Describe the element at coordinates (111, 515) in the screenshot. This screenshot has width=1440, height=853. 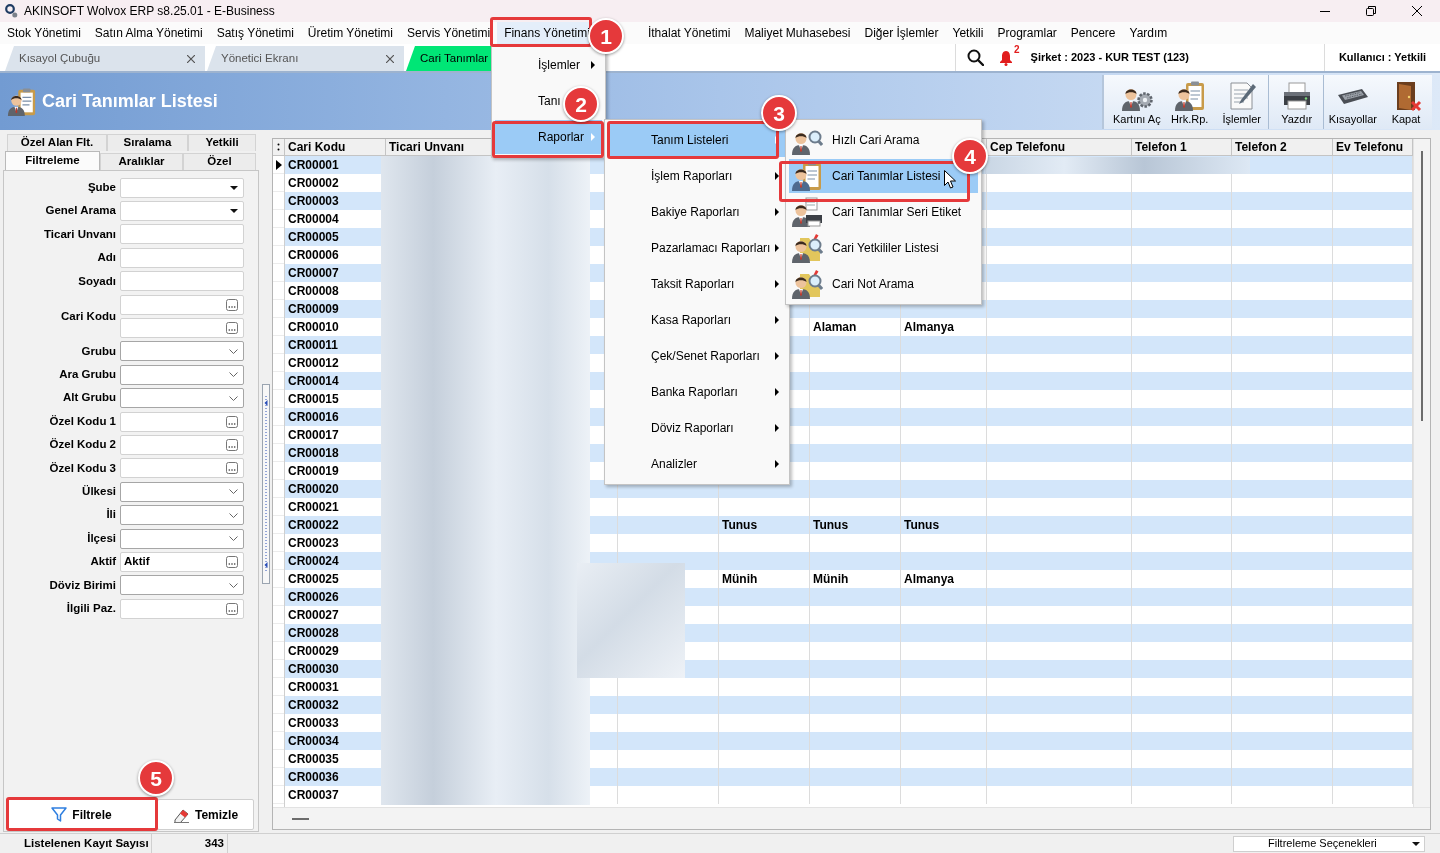
I see `field-label: İli` at that location.